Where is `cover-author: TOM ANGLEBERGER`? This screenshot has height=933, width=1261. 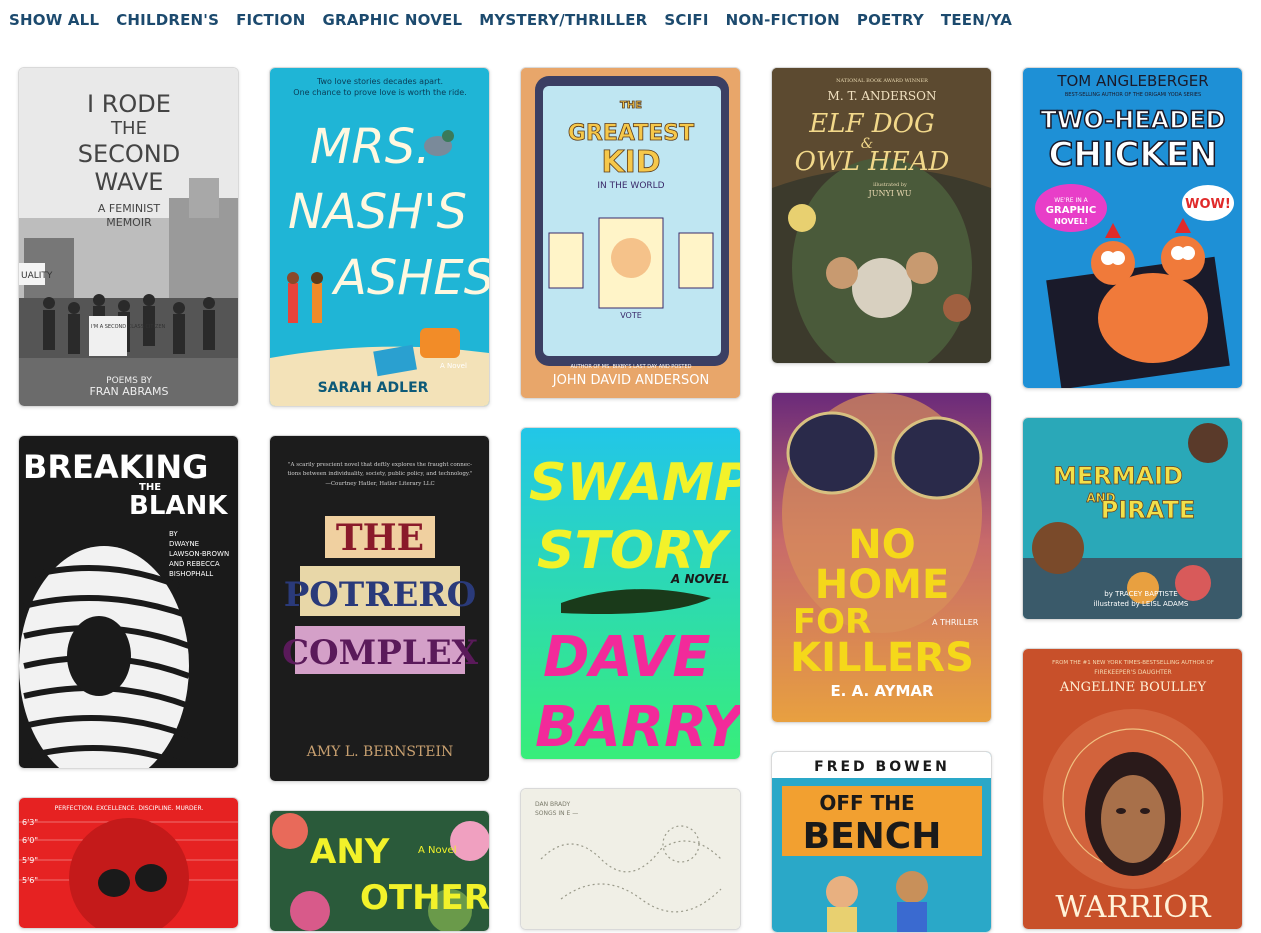
cover-author: TOM ANGLEBERGER is located at coordinates (1132, 81).